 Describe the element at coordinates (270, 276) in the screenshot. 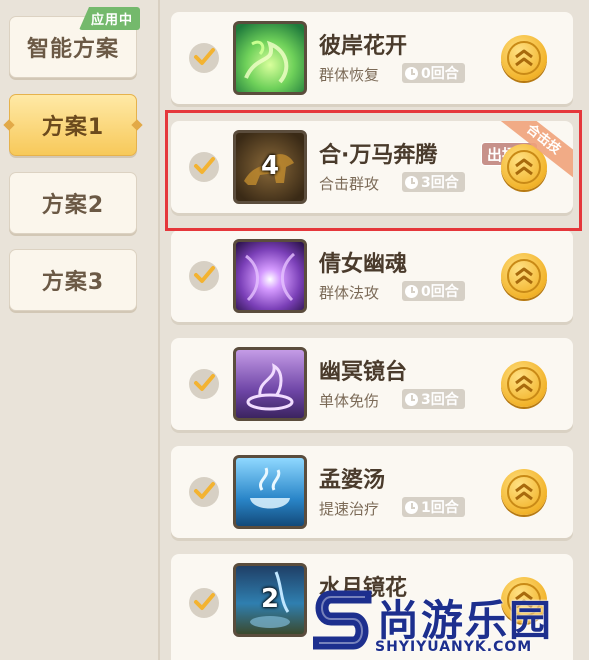

I see `skill-icon-ghost` at that location.